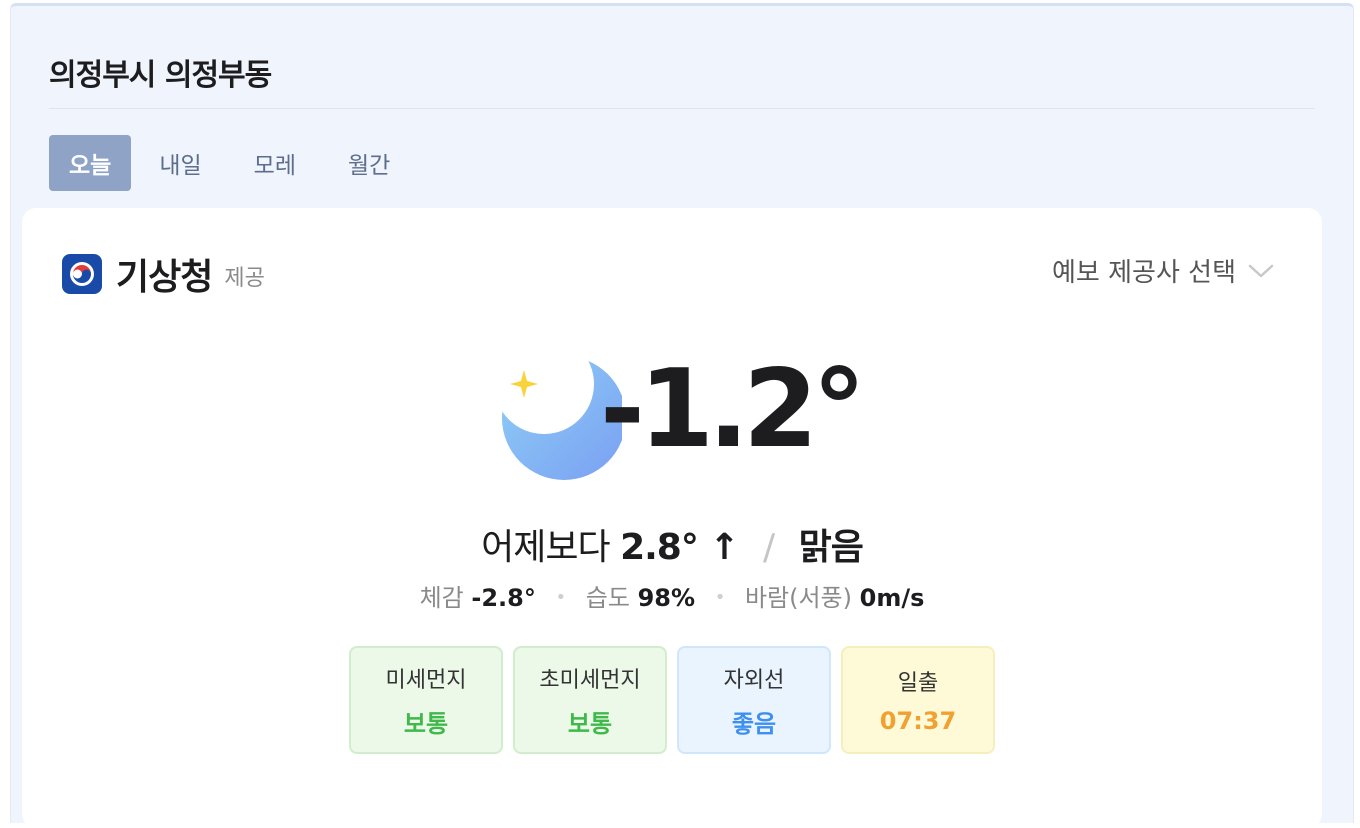 This screenshot has width=1360, height=828. Describe the element at coordinates (244, 278) in the screenshot. I see `provider-suffix: 제공` at that location.